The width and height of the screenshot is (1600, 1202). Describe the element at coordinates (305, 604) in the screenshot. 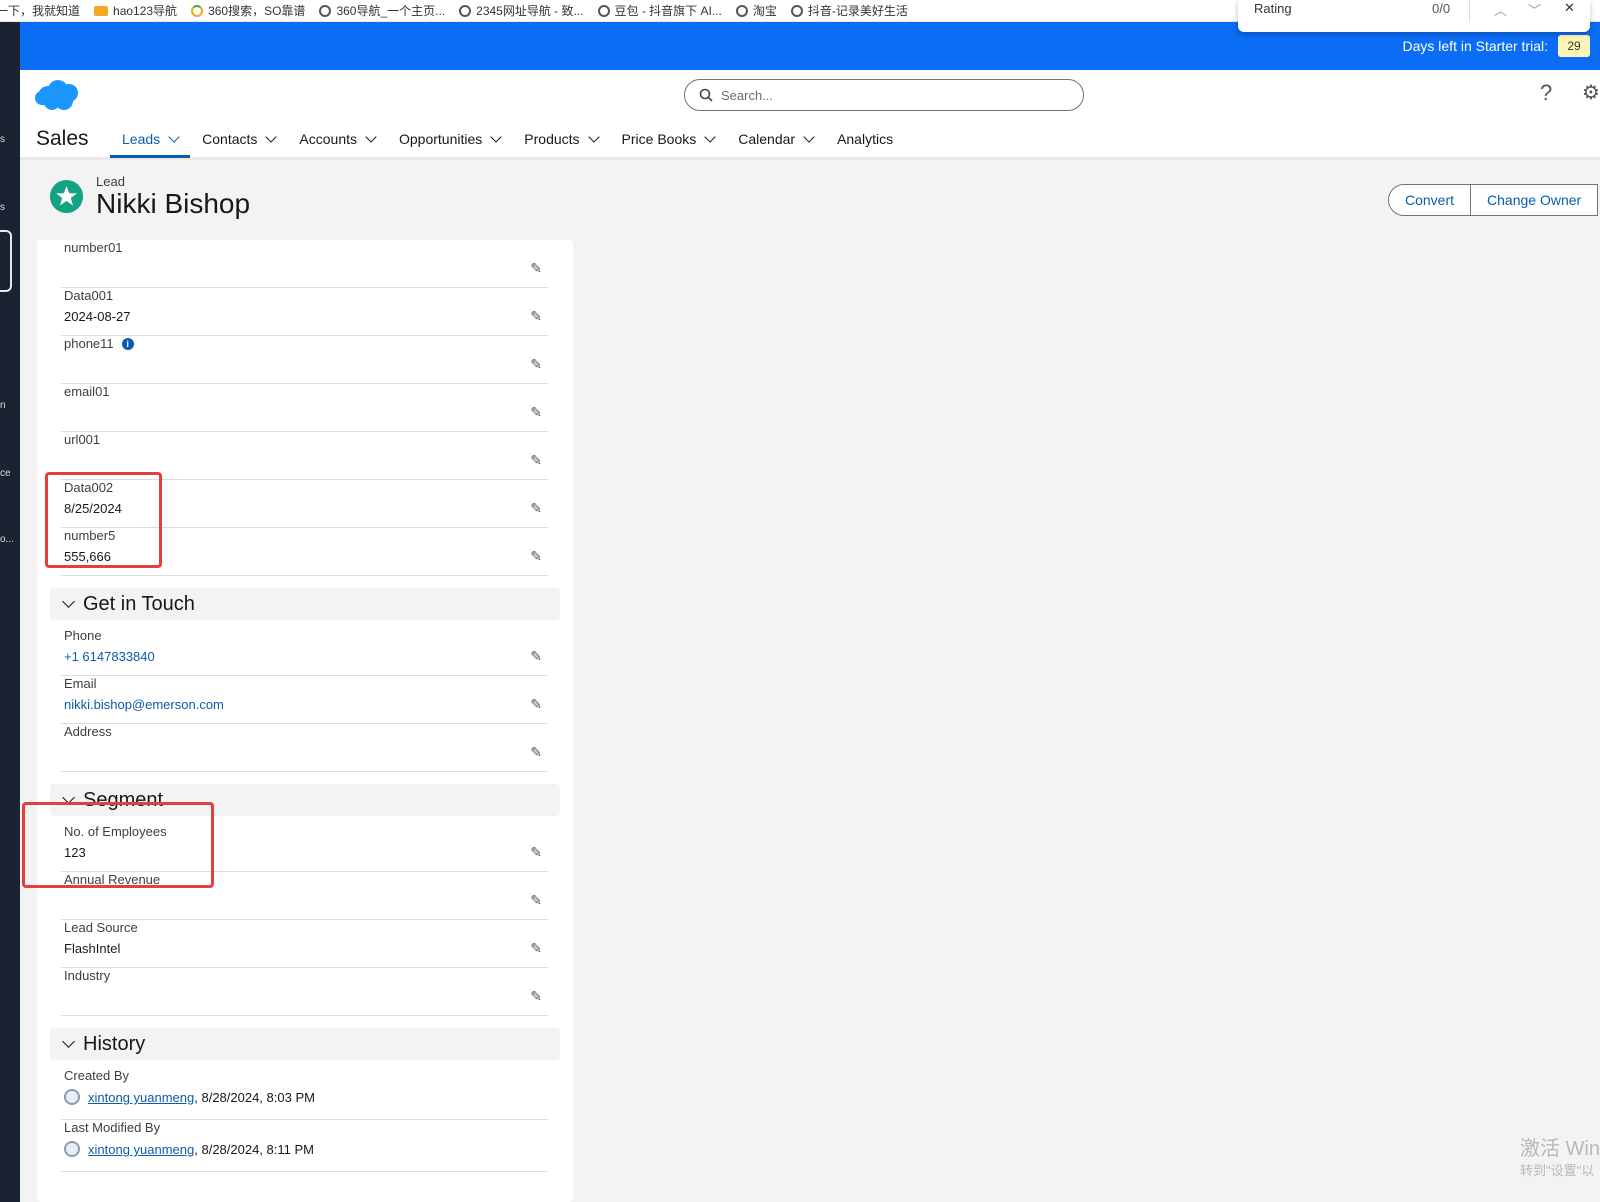

I see `section-get-in-touch: Get in Touch` at that location.